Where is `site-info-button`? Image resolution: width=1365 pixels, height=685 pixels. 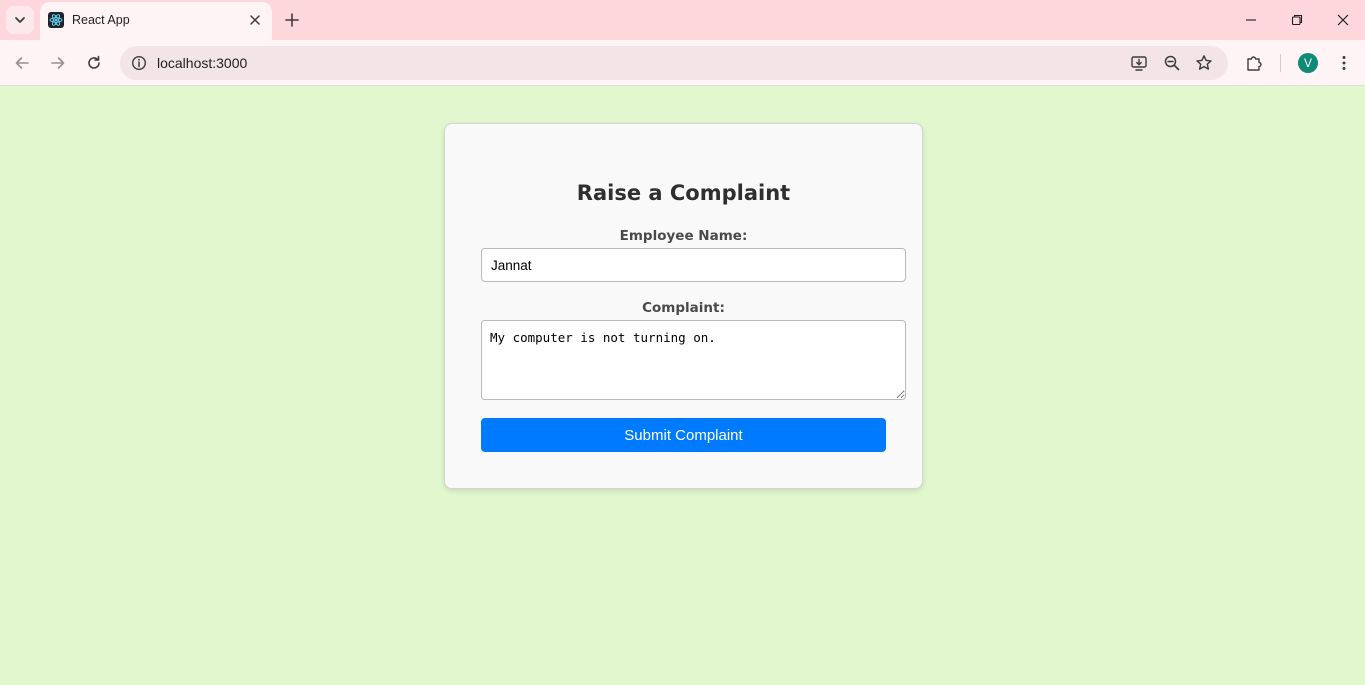
site-info-button is located at coordinates (139, 63).